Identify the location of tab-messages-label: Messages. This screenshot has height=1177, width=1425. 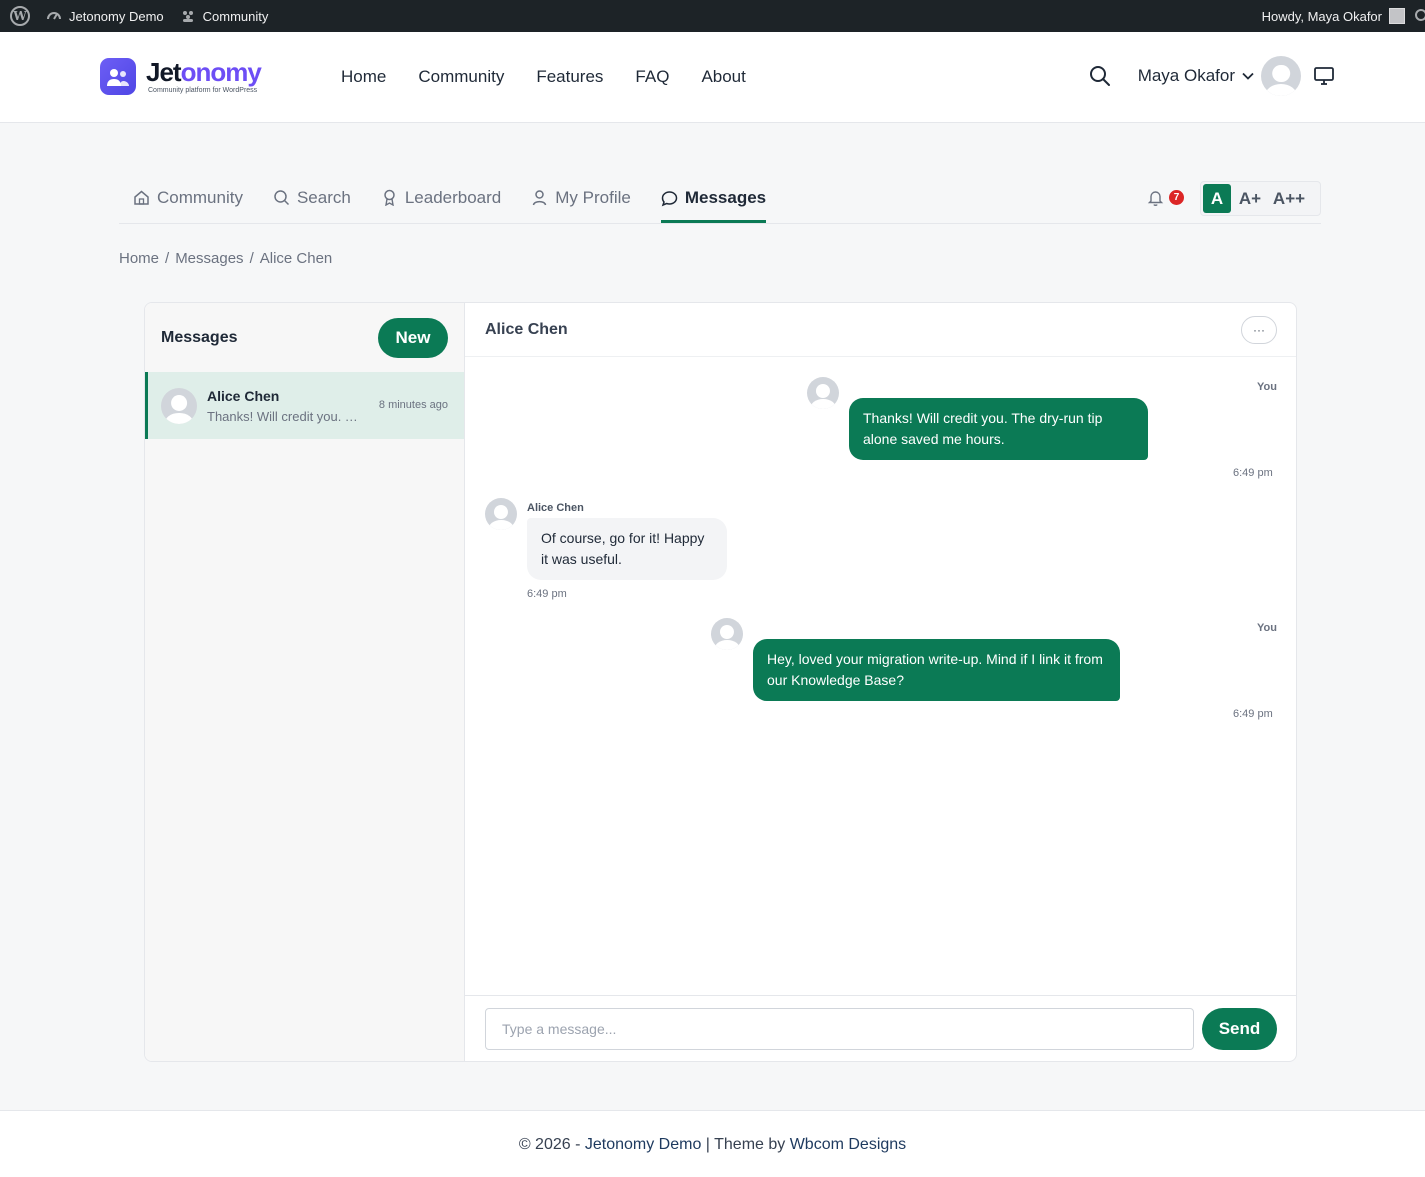
(725, 197).